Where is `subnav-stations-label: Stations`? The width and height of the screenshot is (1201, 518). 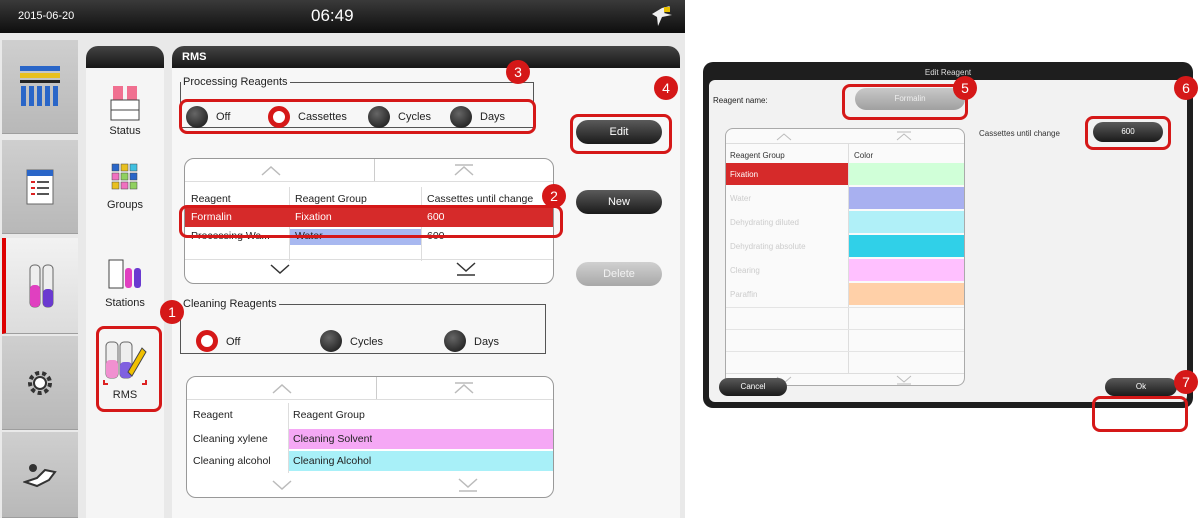
subnav-stations-label: Stations is located at coordinates (125, 303).